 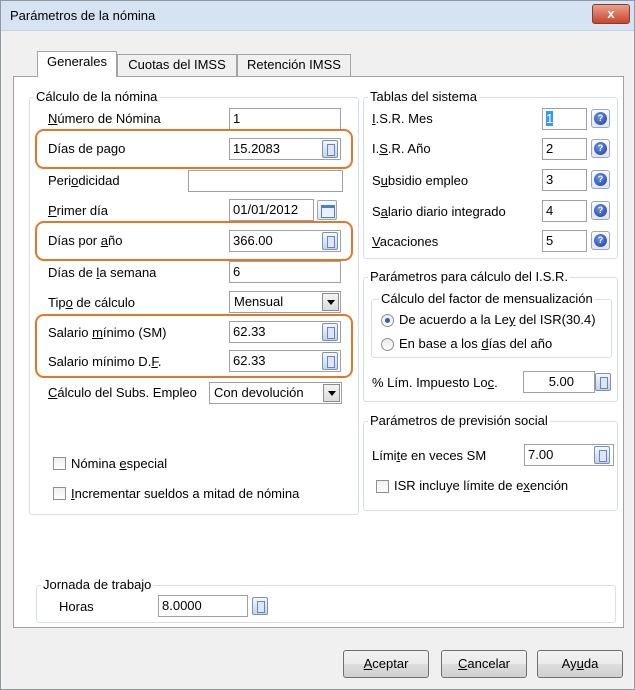 What do you see at coordinates (87, 148) in the screenshot?
I see `dias-pago-label: Días de pago` at bounding box center [87, 148].